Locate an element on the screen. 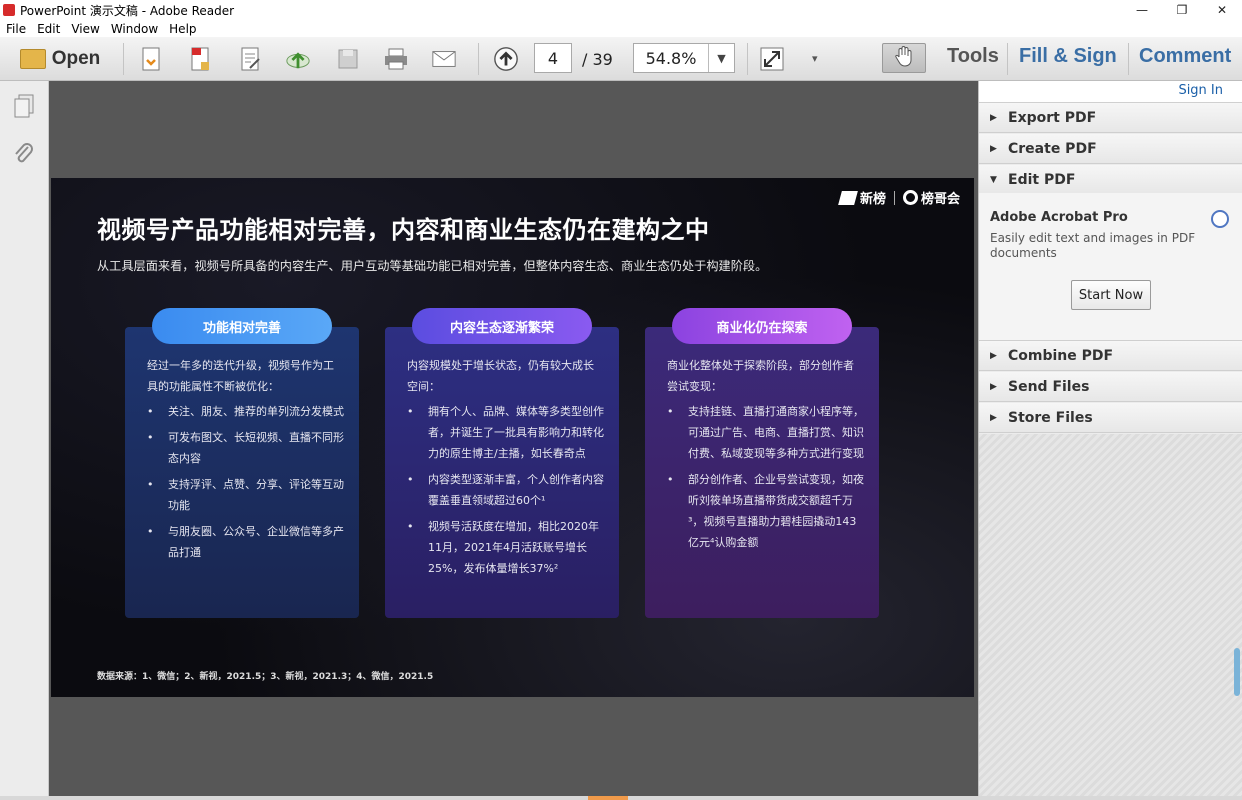 The width and height of the screenshot is (1242, 800). previous-page-button is located at coordinates (506, 59).